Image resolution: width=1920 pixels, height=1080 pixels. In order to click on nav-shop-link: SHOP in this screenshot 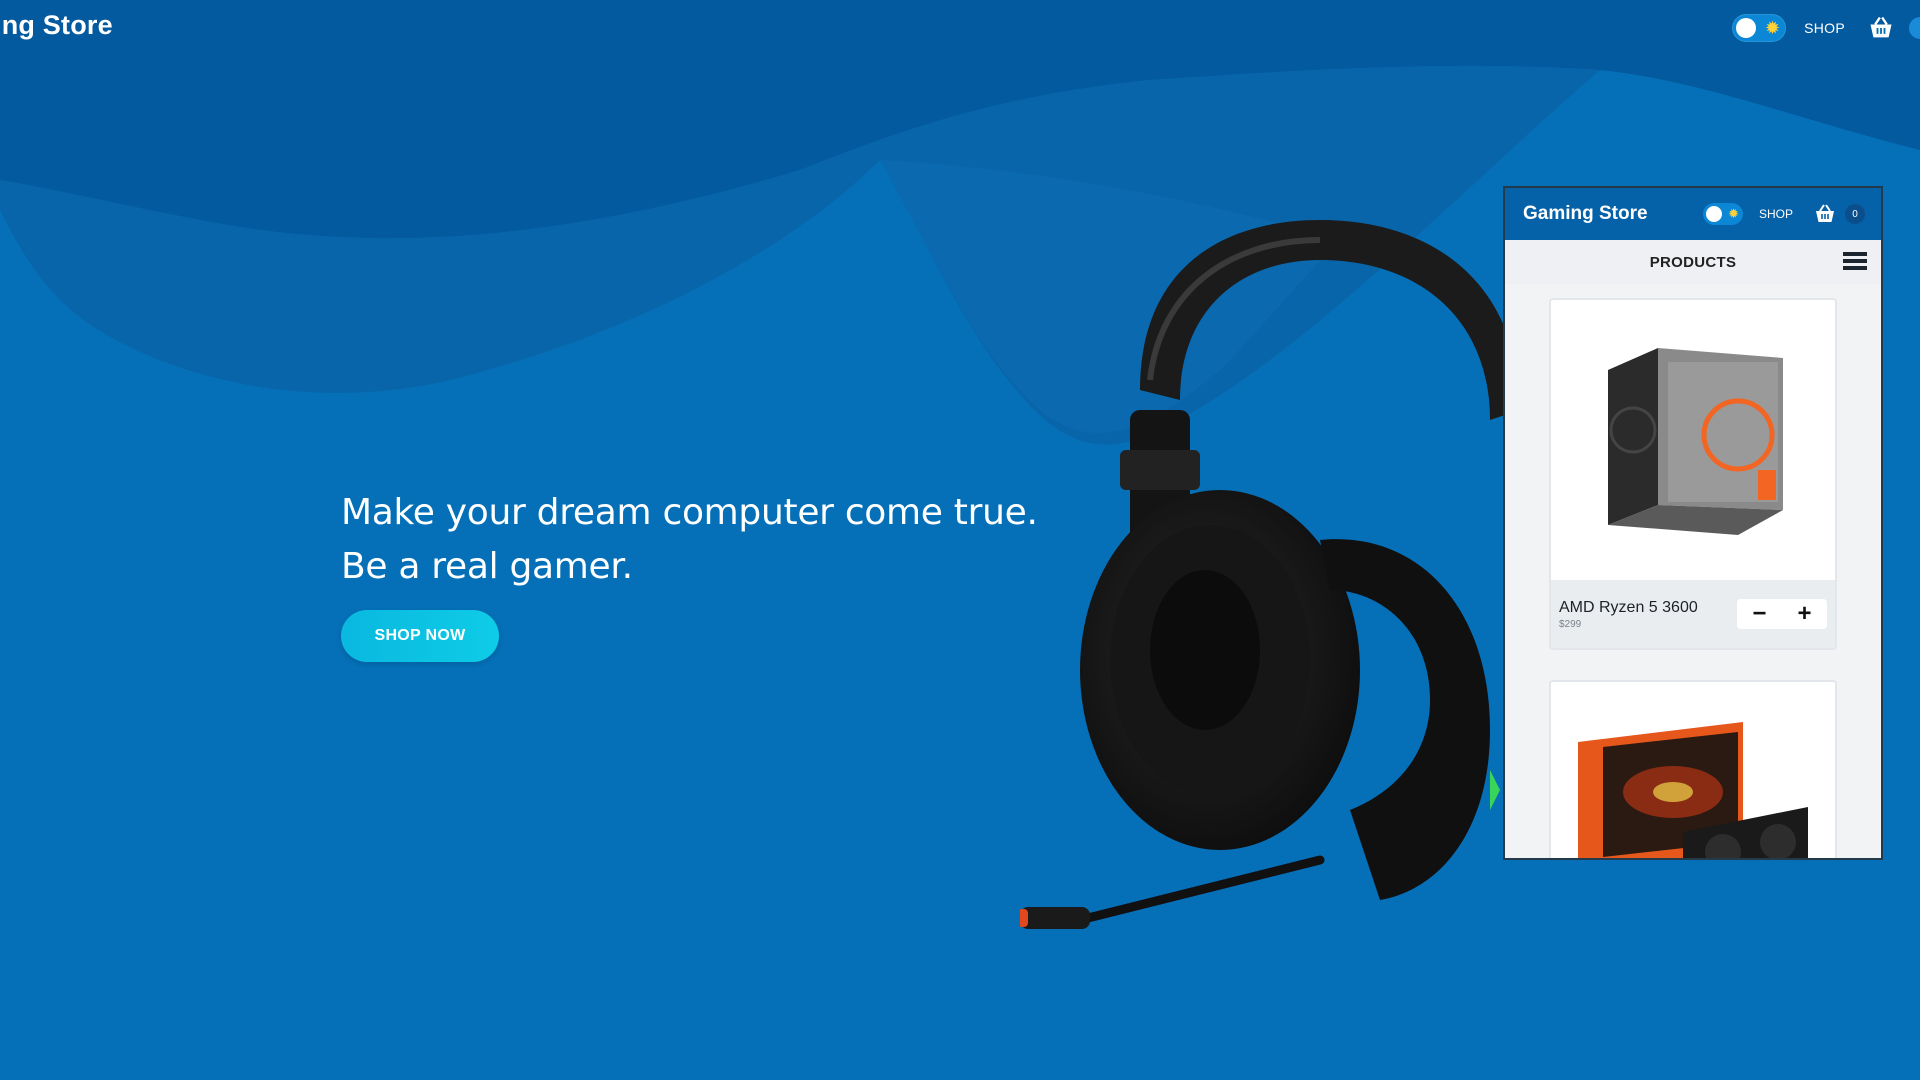, I will do `click(1824, 28)`.